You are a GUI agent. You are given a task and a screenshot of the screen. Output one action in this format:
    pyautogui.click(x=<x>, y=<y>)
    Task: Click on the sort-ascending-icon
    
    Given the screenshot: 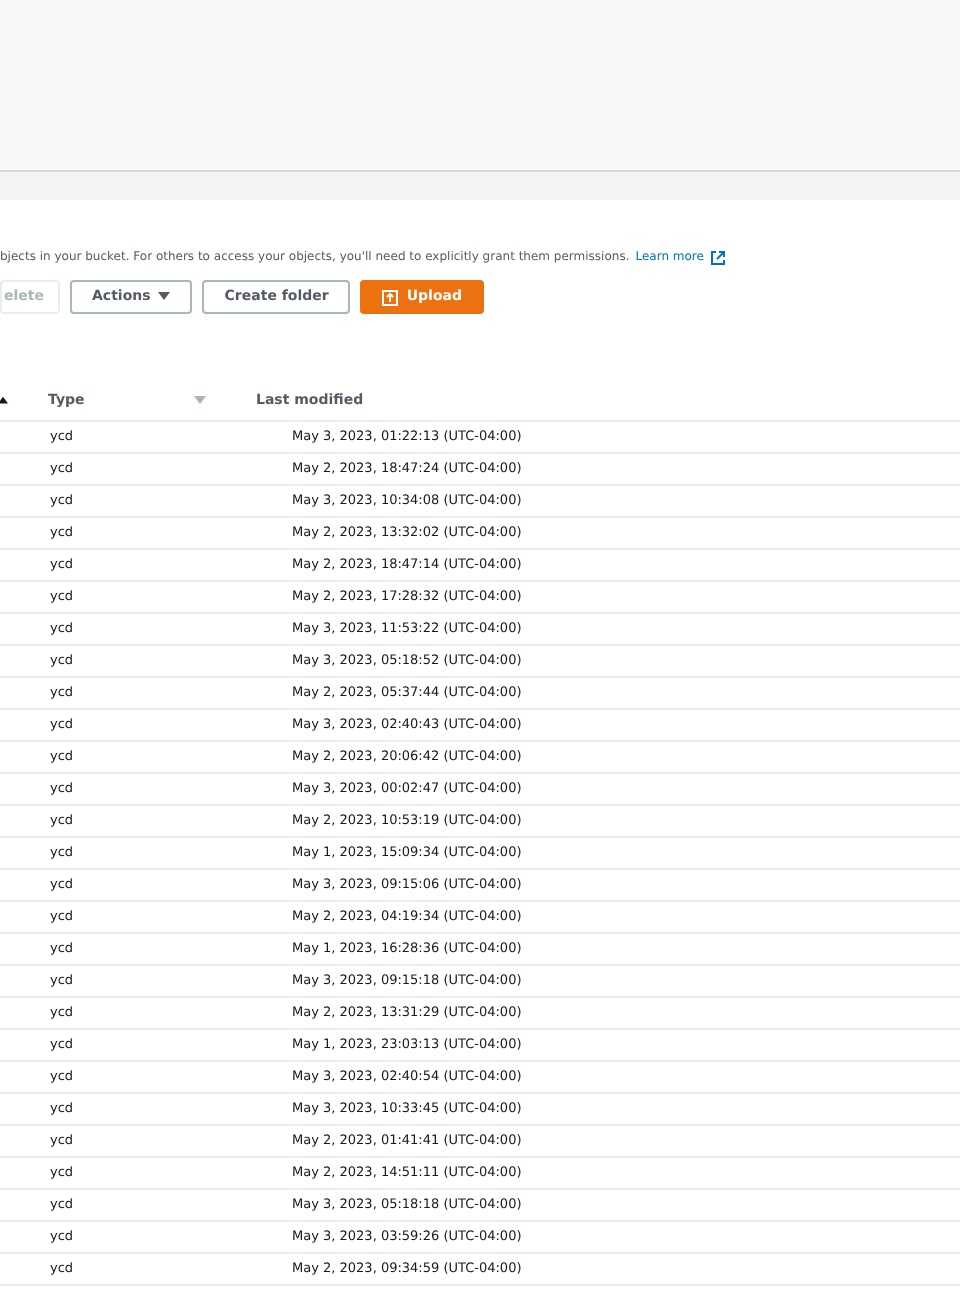 What is the action you would take?
    pyautogui.click(x=4, y=401)
    